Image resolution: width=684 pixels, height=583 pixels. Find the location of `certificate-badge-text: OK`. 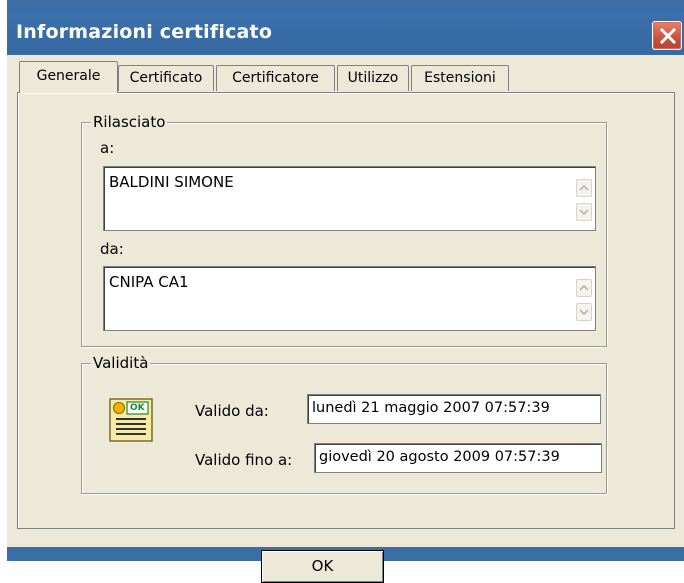

certificate-badge-text: OK is located at coordinates (137, 408).